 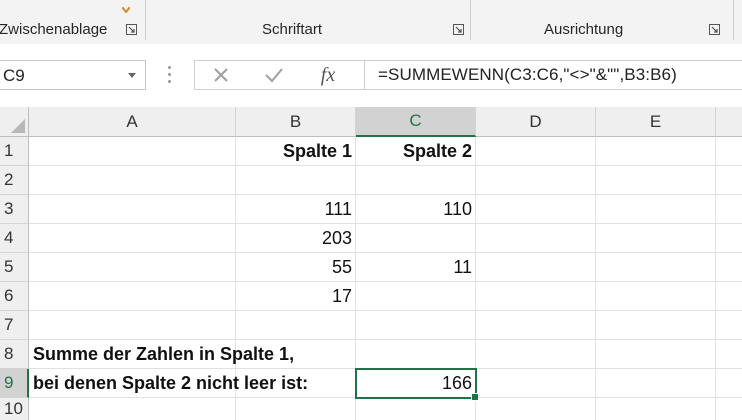 What do you see at coordinates (14, 354) in the screenshot?
I see `row-header-8: 8` at bounding box center [14, 354].